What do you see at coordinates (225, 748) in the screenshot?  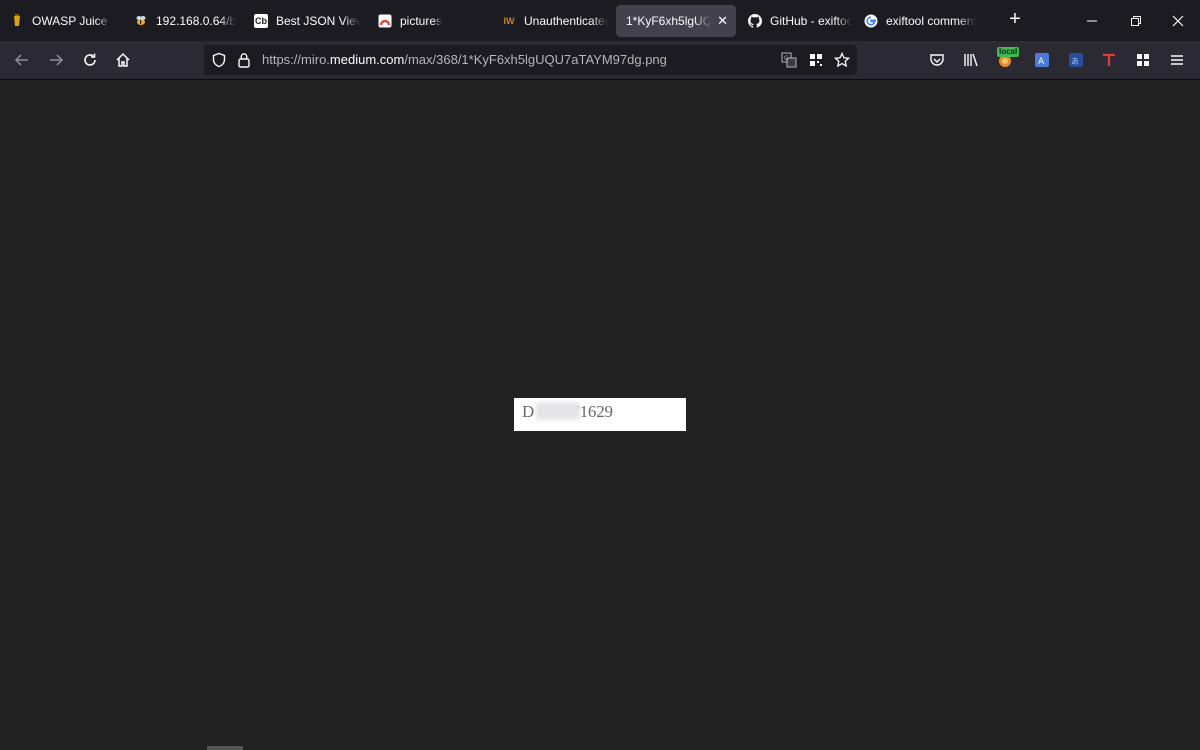 I see `bottom-edge-fragment` at bounding box center [225, 748].